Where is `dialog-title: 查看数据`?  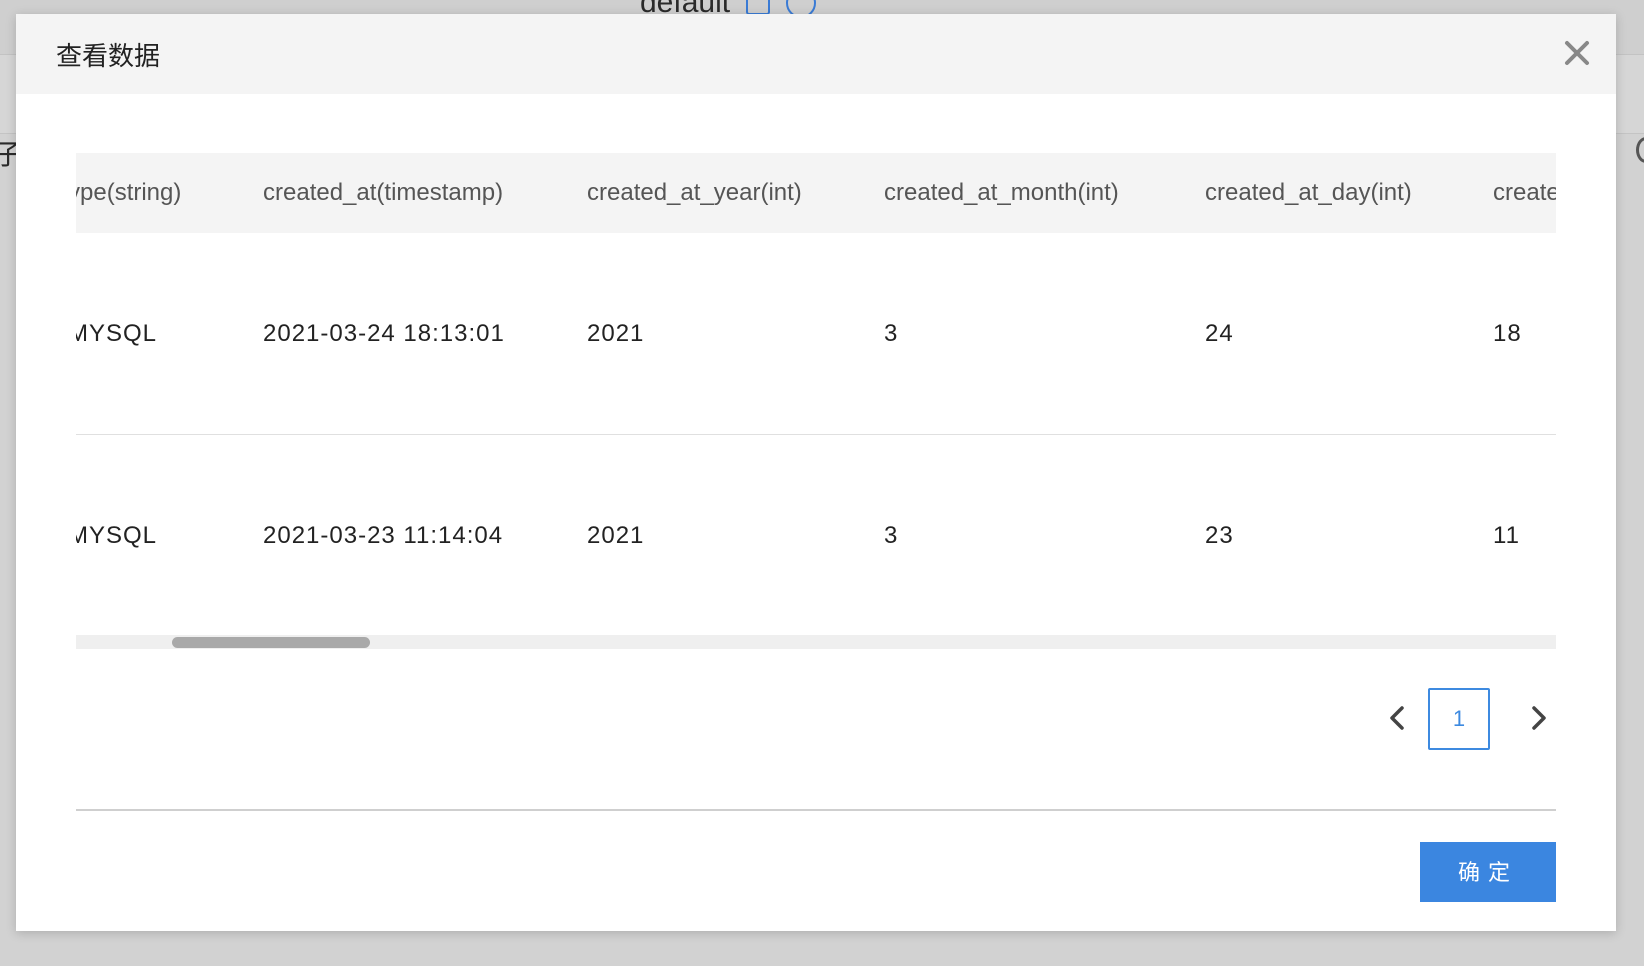 dialog-title: 查看数据 is located at coordinates (108, 56).